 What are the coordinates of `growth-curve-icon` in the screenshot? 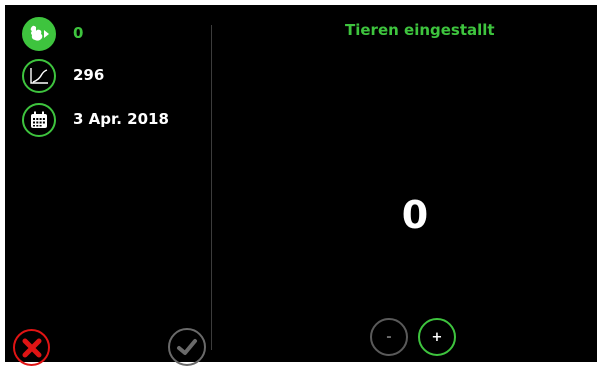 It's located at (39, 76).